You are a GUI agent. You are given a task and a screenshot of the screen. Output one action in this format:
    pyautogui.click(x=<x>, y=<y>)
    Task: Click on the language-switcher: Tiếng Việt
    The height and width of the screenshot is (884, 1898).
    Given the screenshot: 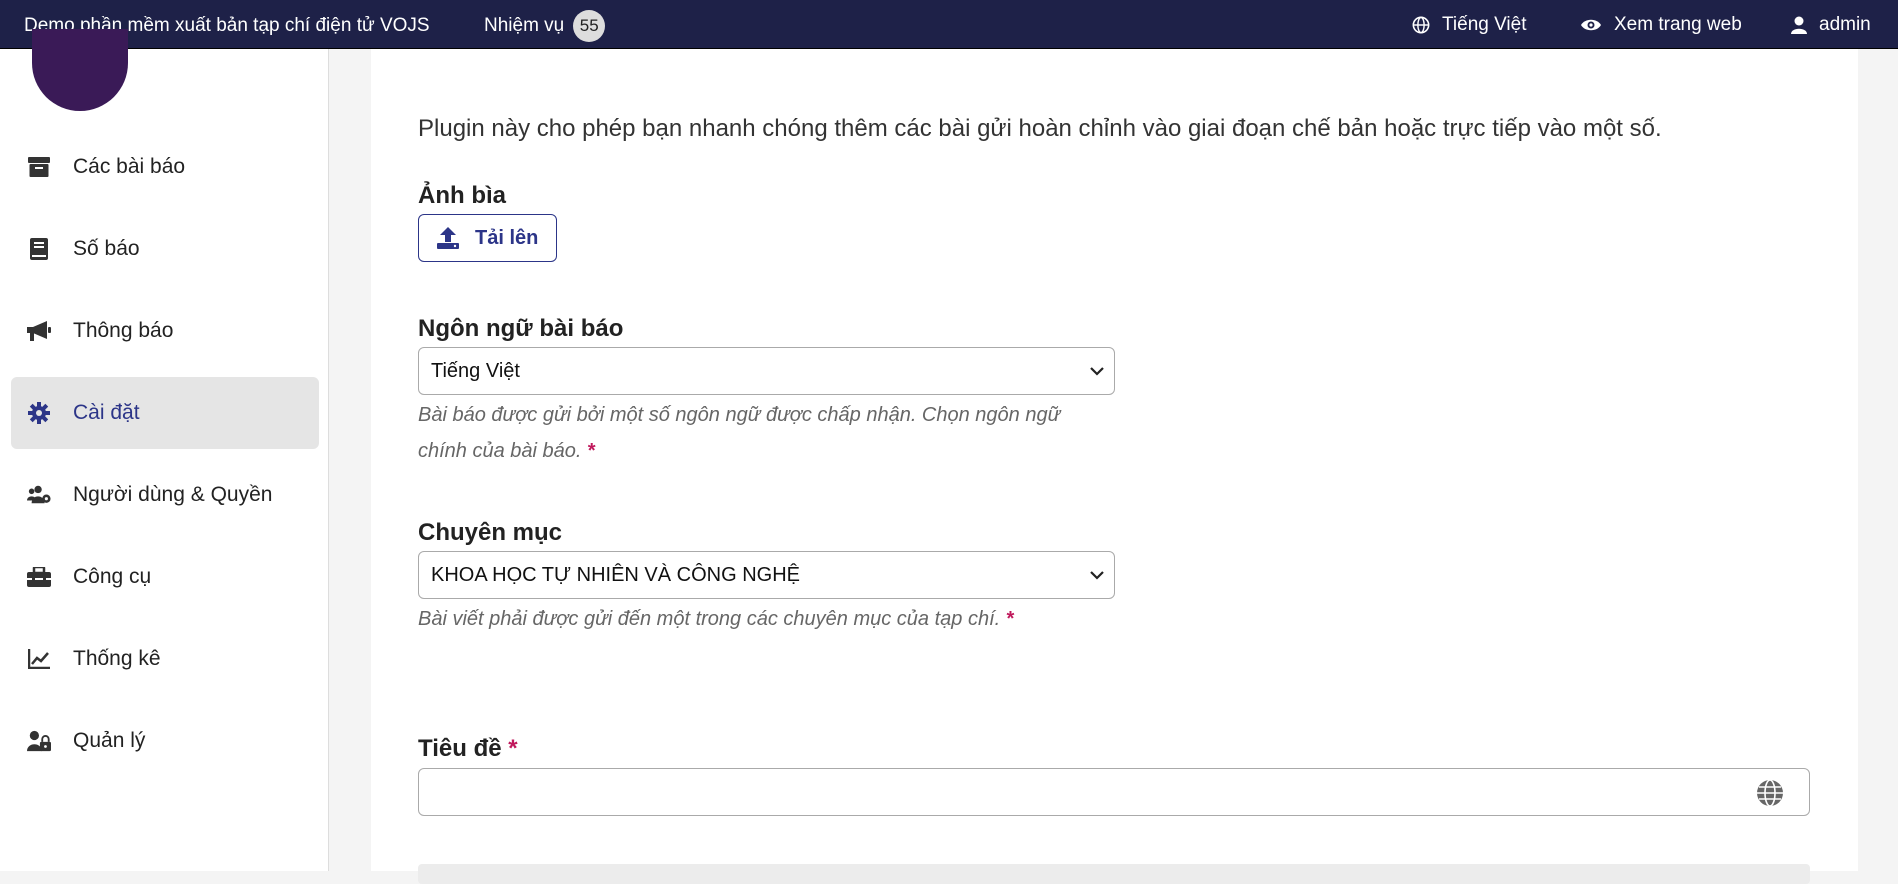 What is the action you would take?
    pyautogui.click(x=1469, y=25)
    